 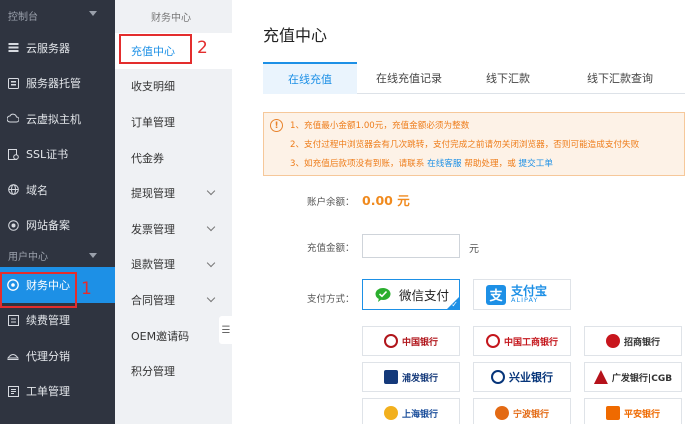 What do you see at coordinates (357, 164) in the screenshot?
I see `notice-line-3-prefix: 3、如充值后款项没有到账，请联系` at bounding box center [357, 164].